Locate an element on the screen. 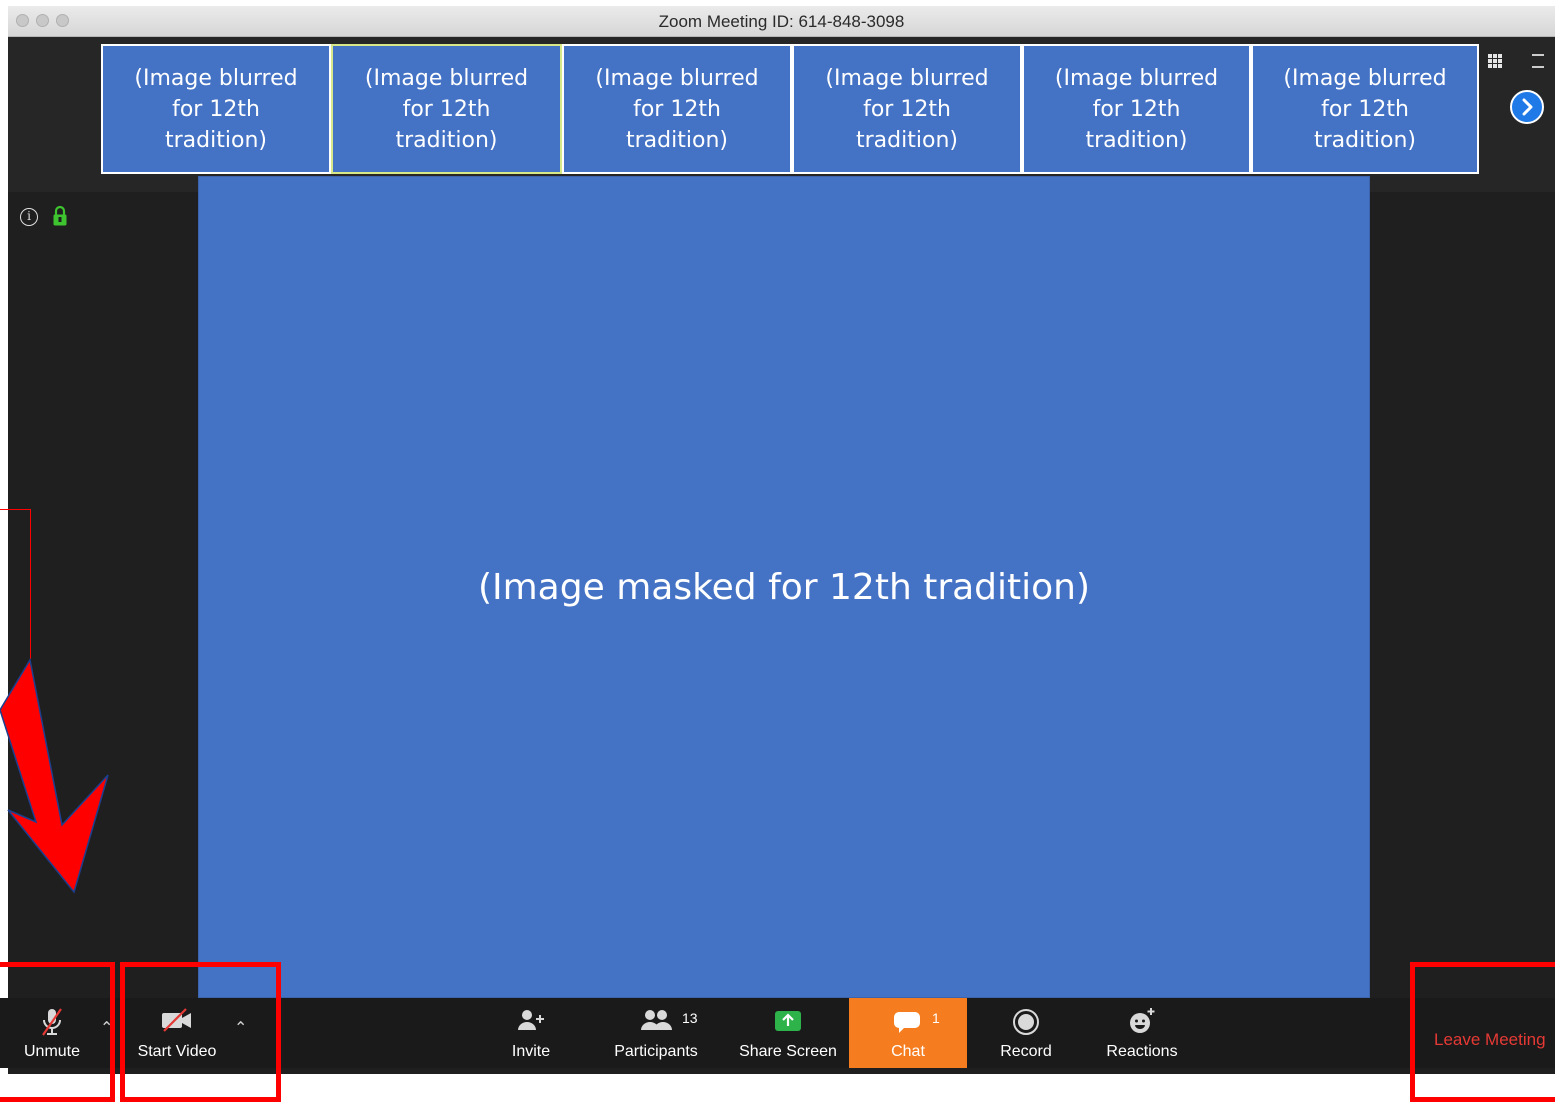 The height and width of the screenshot is (1102, 1555). share-screen-button: Share Screen is located at coordinates (788, 1033).